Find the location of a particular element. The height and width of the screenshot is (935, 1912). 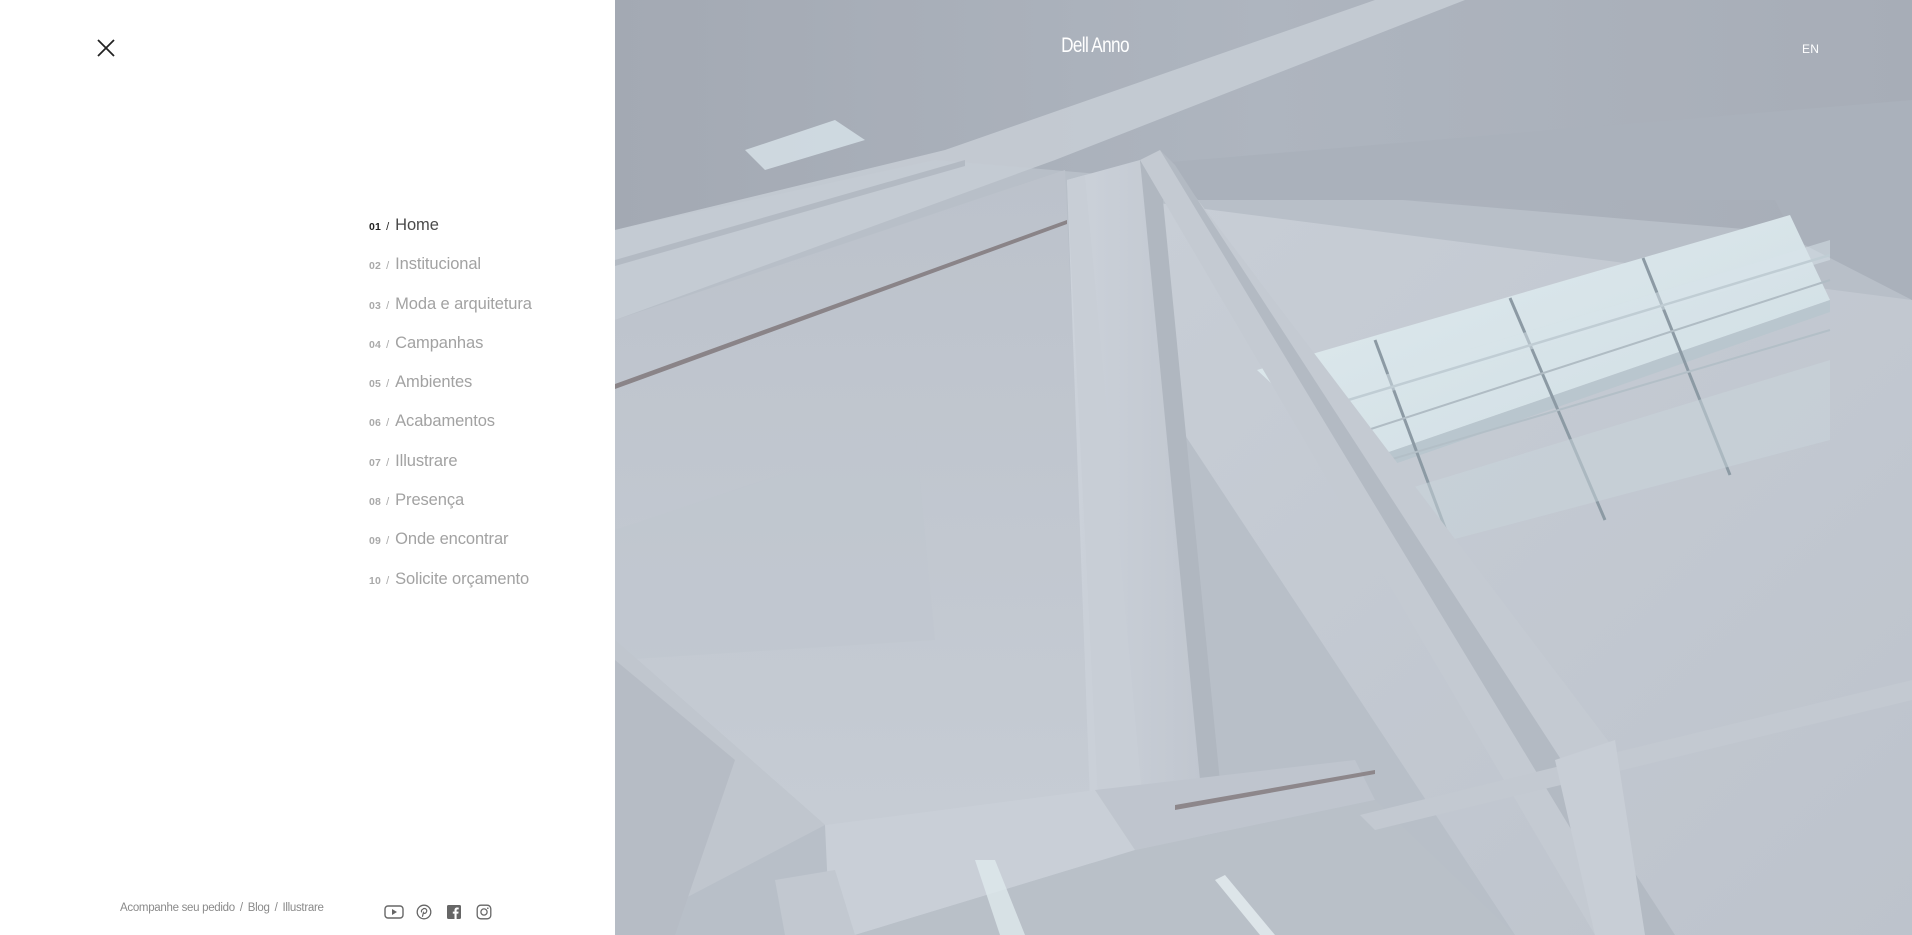

footer-links: Acompanhe seu pedido / Blog / Illustrare is located at coordinates (222, 908).